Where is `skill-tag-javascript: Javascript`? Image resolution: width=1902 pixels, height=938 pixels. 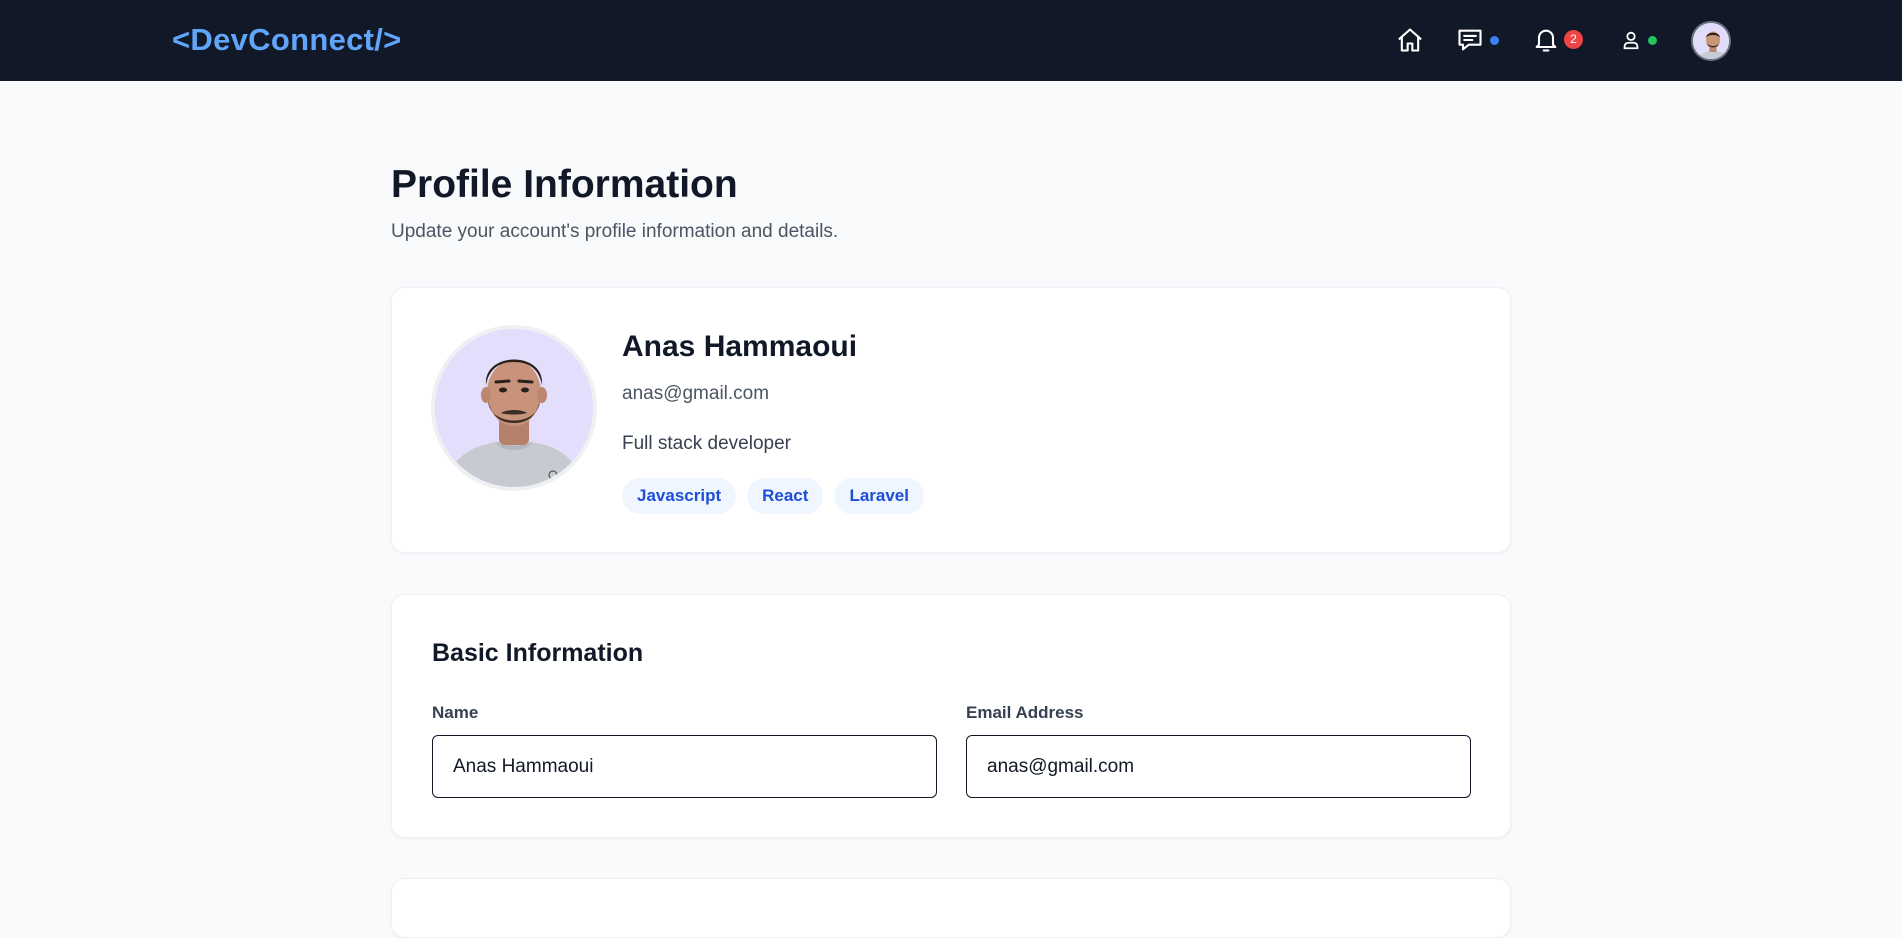 skill-tag-javascript: Javascript is located at coordinates (679, 496).